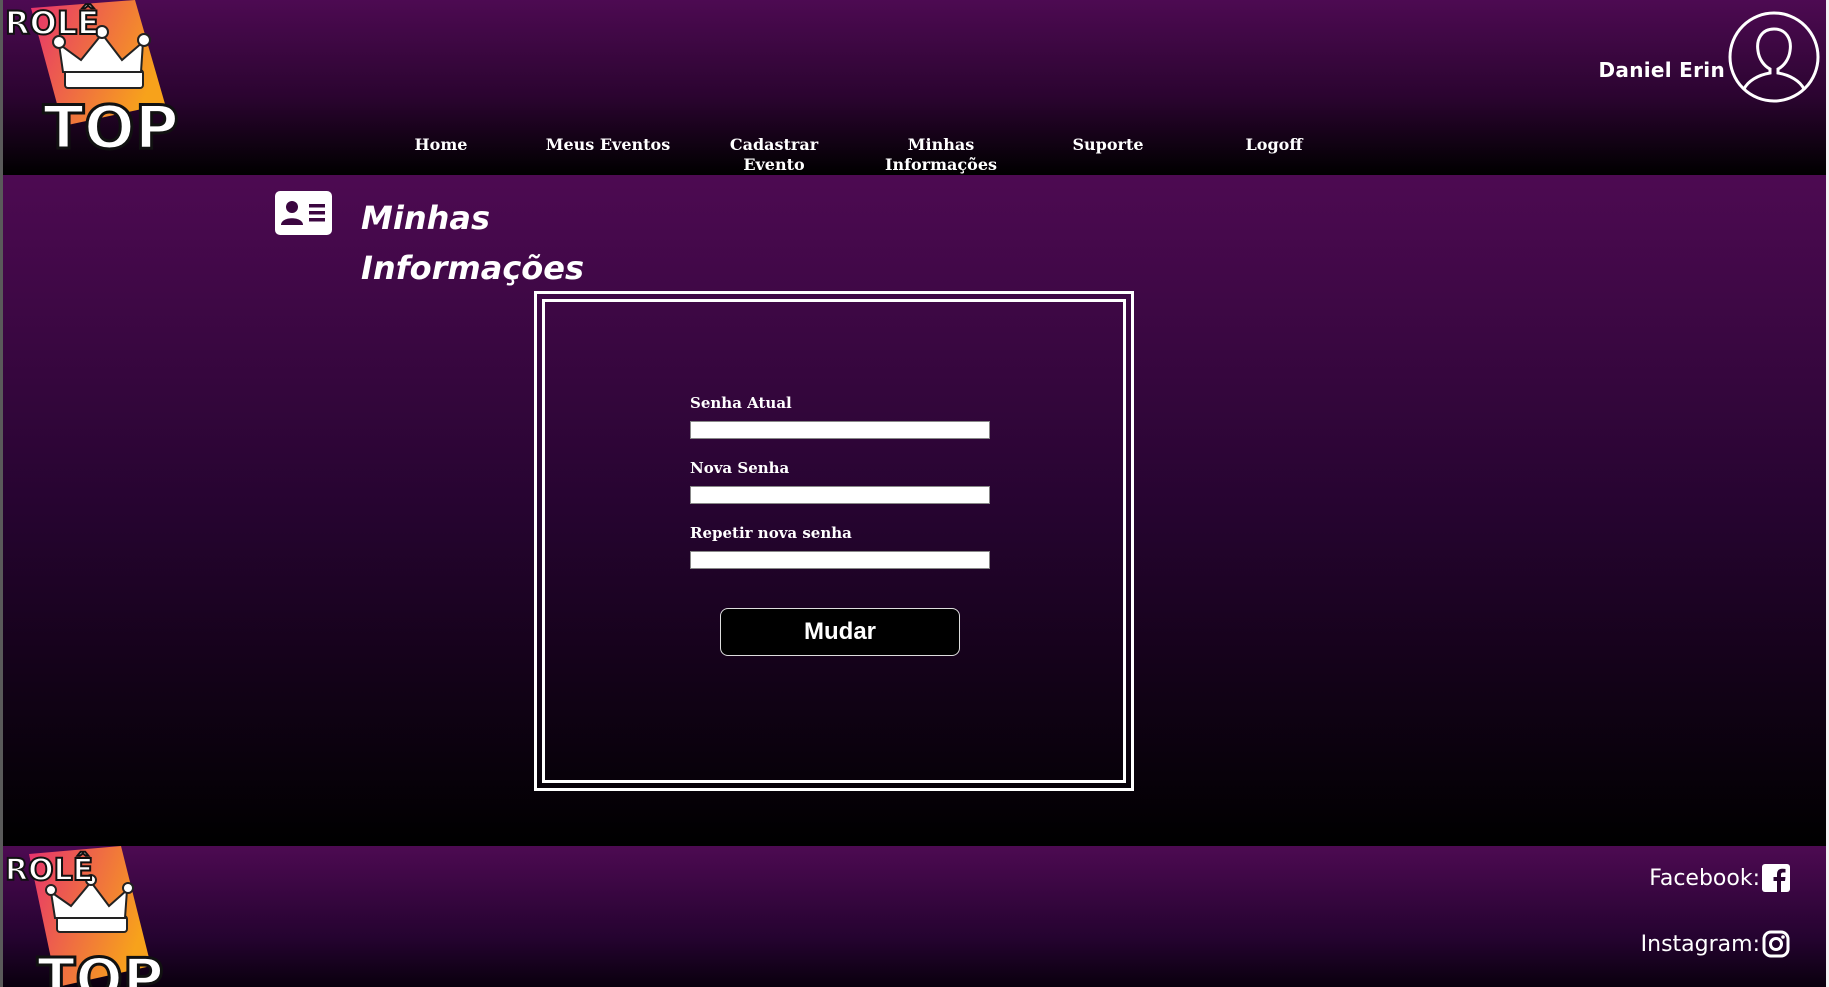  I want to click on repeat-password-input, so click(840, 560).